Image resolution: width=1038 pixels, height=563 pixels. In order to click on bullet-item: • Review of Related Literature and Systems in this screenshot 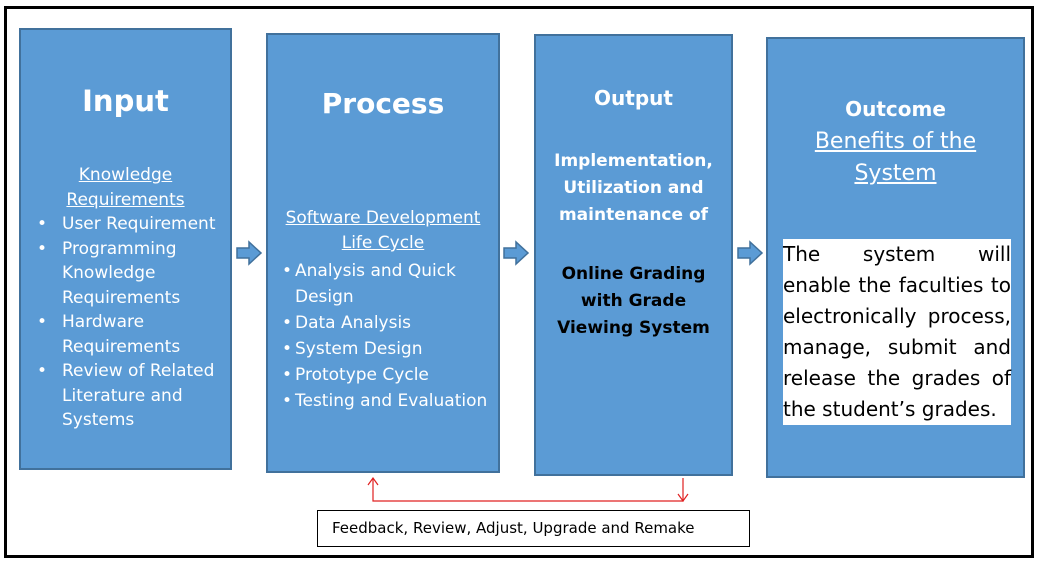, I will do `click(132, 396)`.